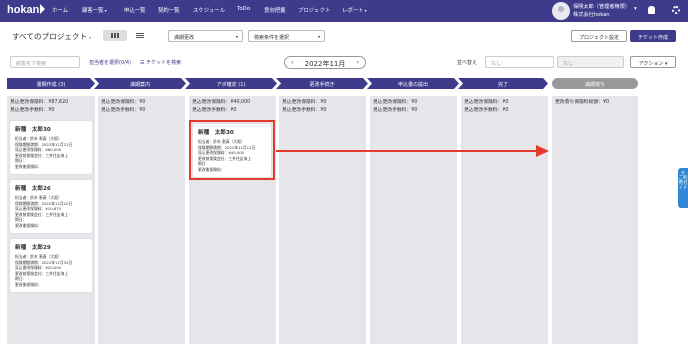 The image size is (688, 344). Describe the element at coordinates (683, 188) in the screenshot. I see `user-guide-tab: ≡ ご利用ガイド` at that location.